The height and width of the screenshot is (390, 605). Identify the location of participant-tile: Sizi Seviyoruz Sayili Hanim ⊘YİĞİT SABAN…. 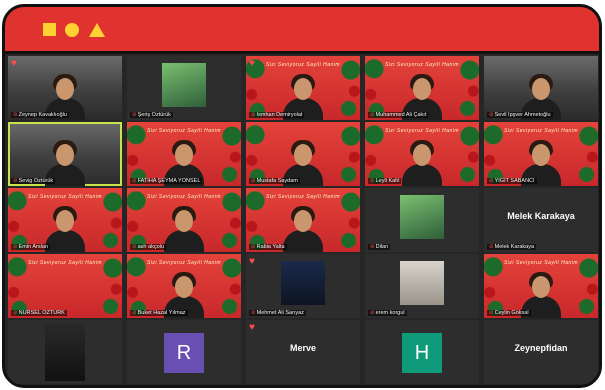
(541, 154).